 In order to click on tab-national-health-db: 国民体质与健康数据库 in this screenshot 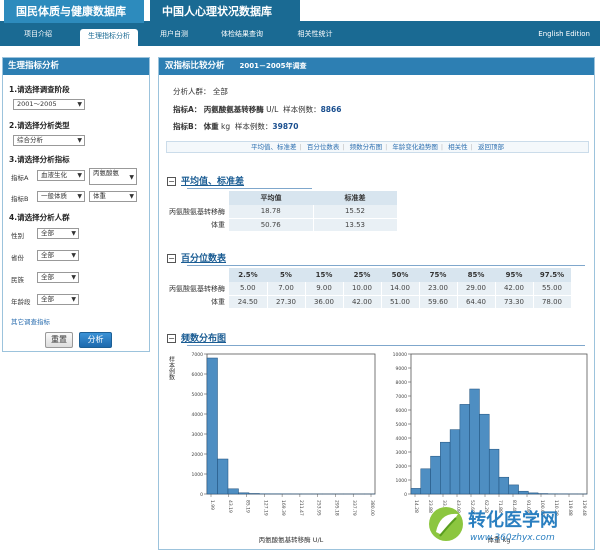, I will do `click(74, 11)`.